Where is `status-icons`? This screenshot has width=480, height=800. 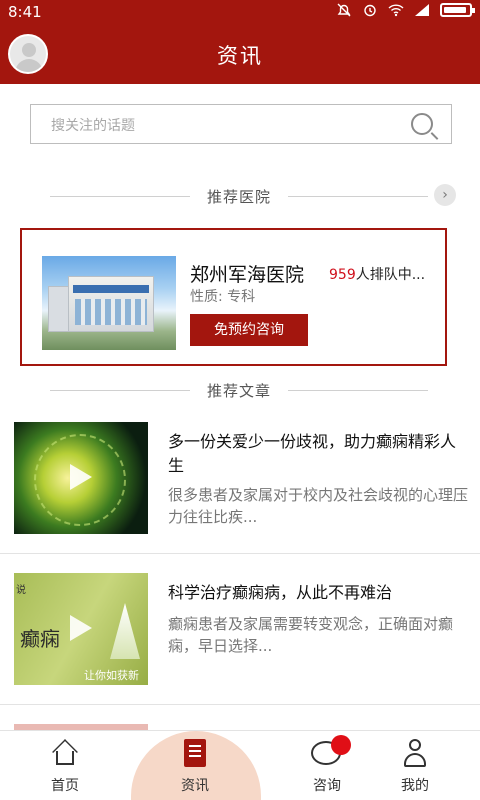
status-icons is located at coordinates (405, 10).